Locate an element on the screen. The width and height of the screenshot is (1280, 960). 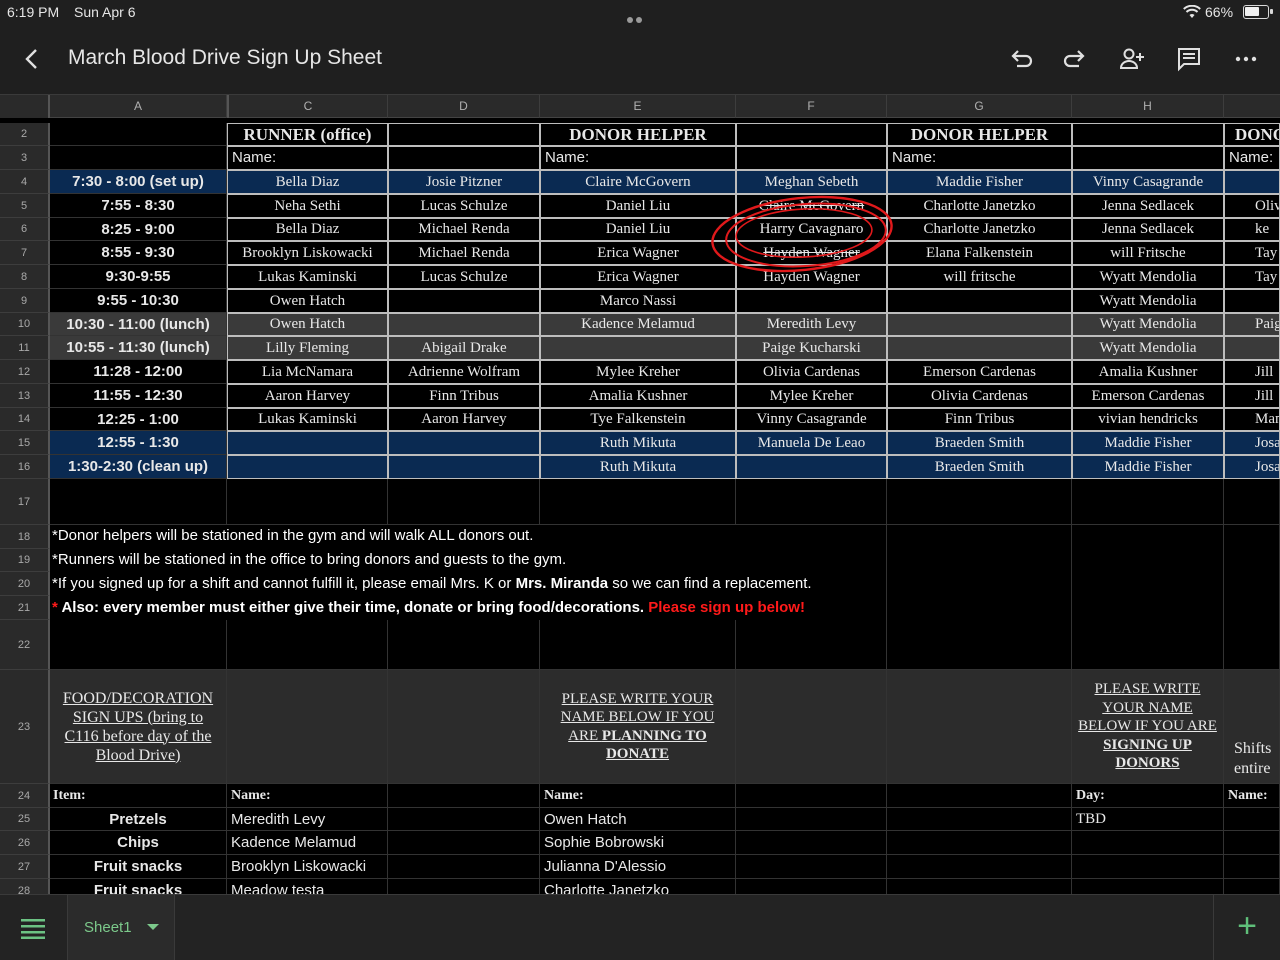
cell-f3 is located at coordinates (811, 158).